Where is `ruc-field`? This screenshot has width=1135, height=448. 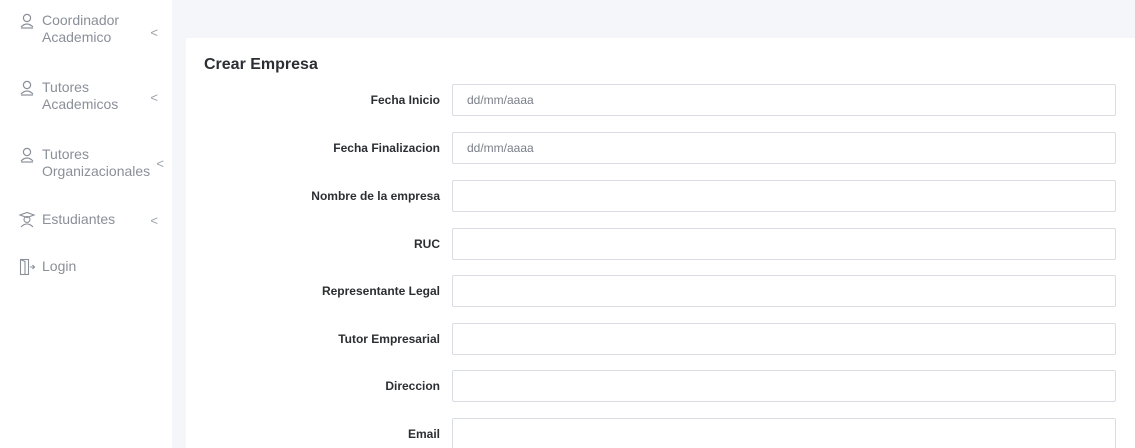
ruc-field is located at coordinates (784, 244).